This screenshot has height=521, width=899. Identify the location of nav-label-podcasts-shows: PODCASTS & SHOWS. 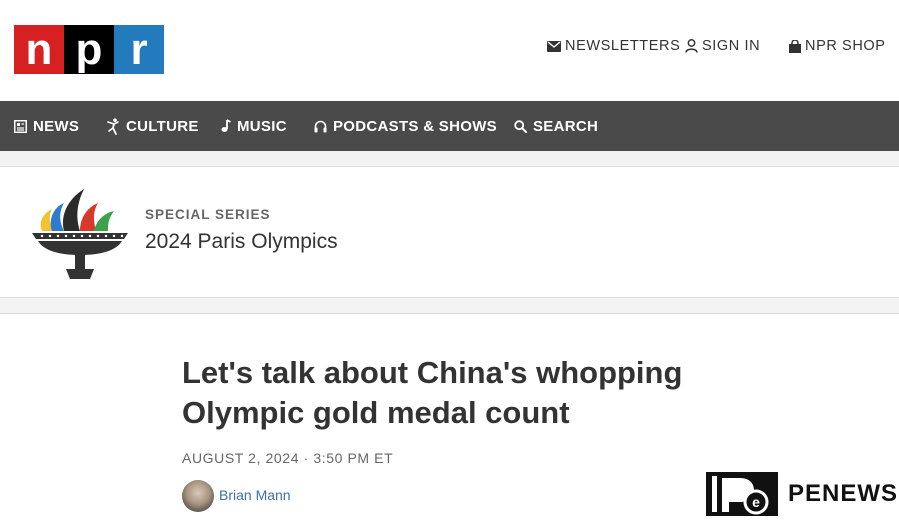
(415, 126).